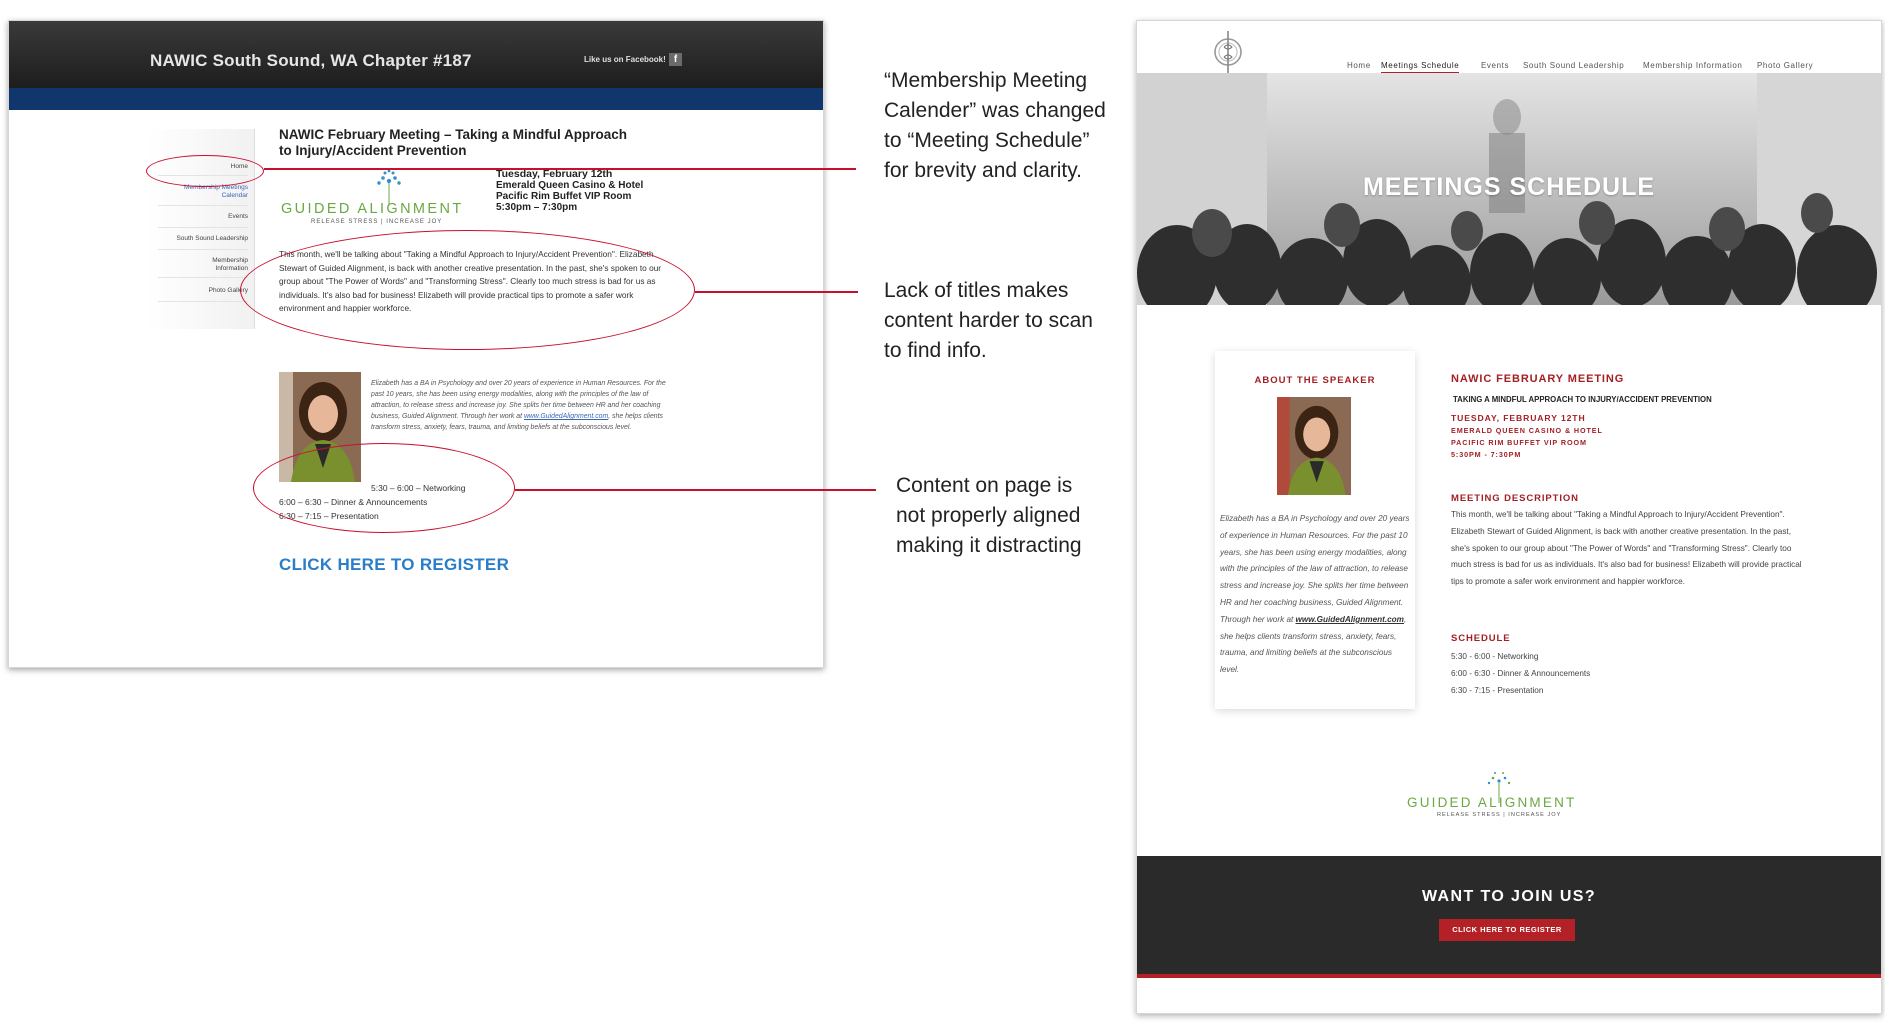 Image resolution: width=1885 pixels, height=1023 pixels. What do you see at coordinates (198, 291) in the screenshot?
I see `old-nav-photo-gallery: Photo Gallery` at bounding box center [198, 291].